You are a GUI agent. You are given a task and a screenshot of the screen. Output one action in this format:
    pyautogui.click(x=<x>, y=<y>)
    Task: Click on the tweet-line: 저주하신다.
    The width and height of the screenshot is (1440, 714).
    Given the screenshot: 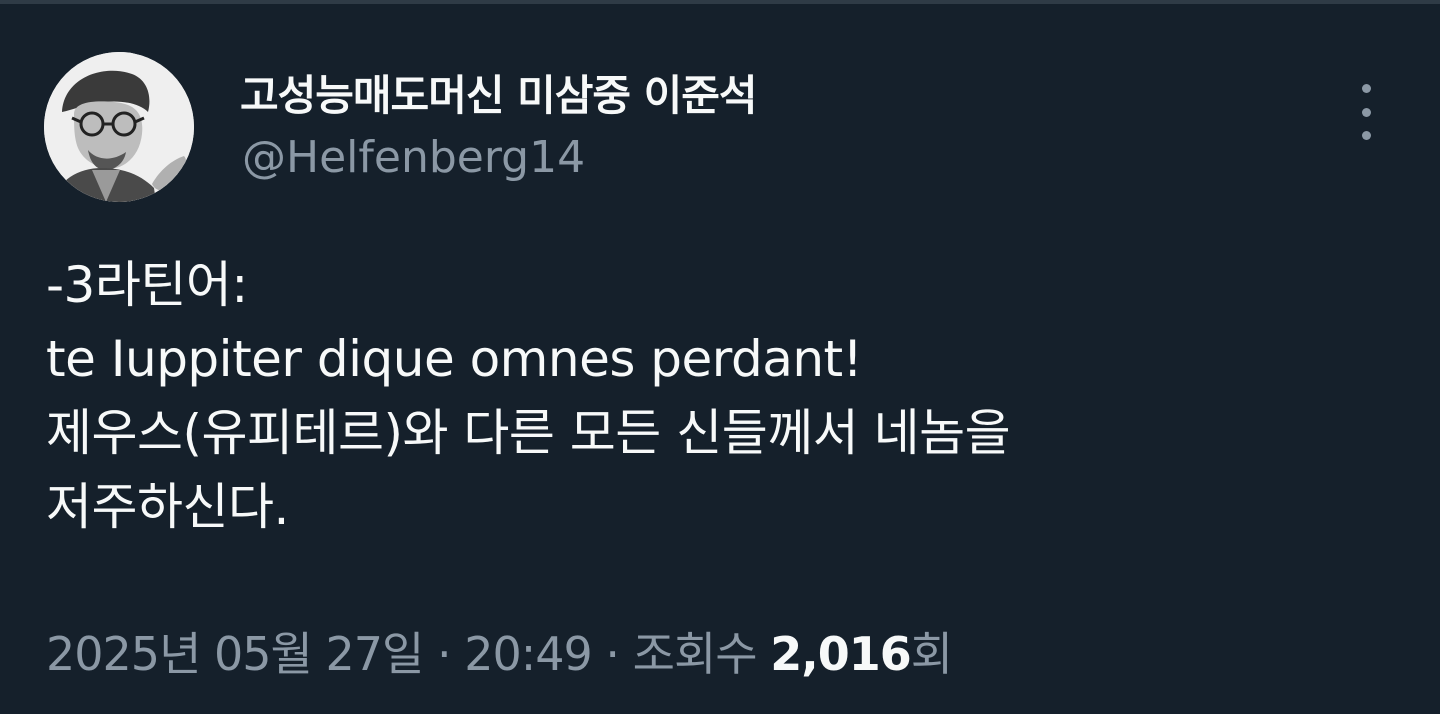 What is the action you would take?
    pyautogui.click(x=167, y=507)
    